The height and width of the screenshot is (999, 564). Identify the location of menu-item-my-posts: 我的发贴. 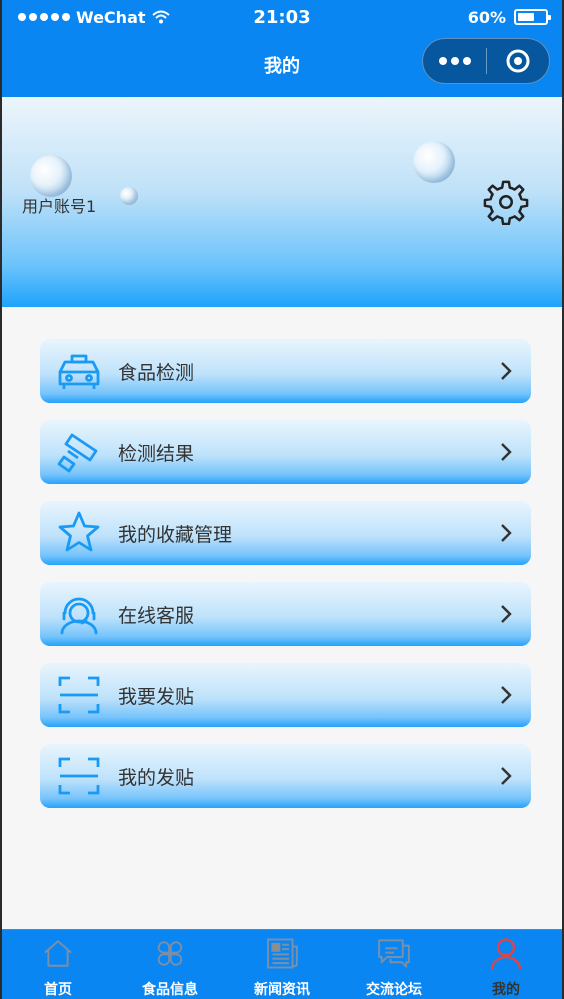
(285, 776).